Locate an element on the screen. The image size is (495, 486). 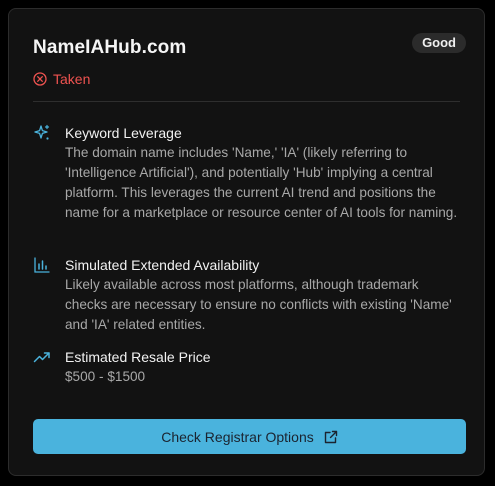
trending-up-icon is located at coordinates (41, 357).